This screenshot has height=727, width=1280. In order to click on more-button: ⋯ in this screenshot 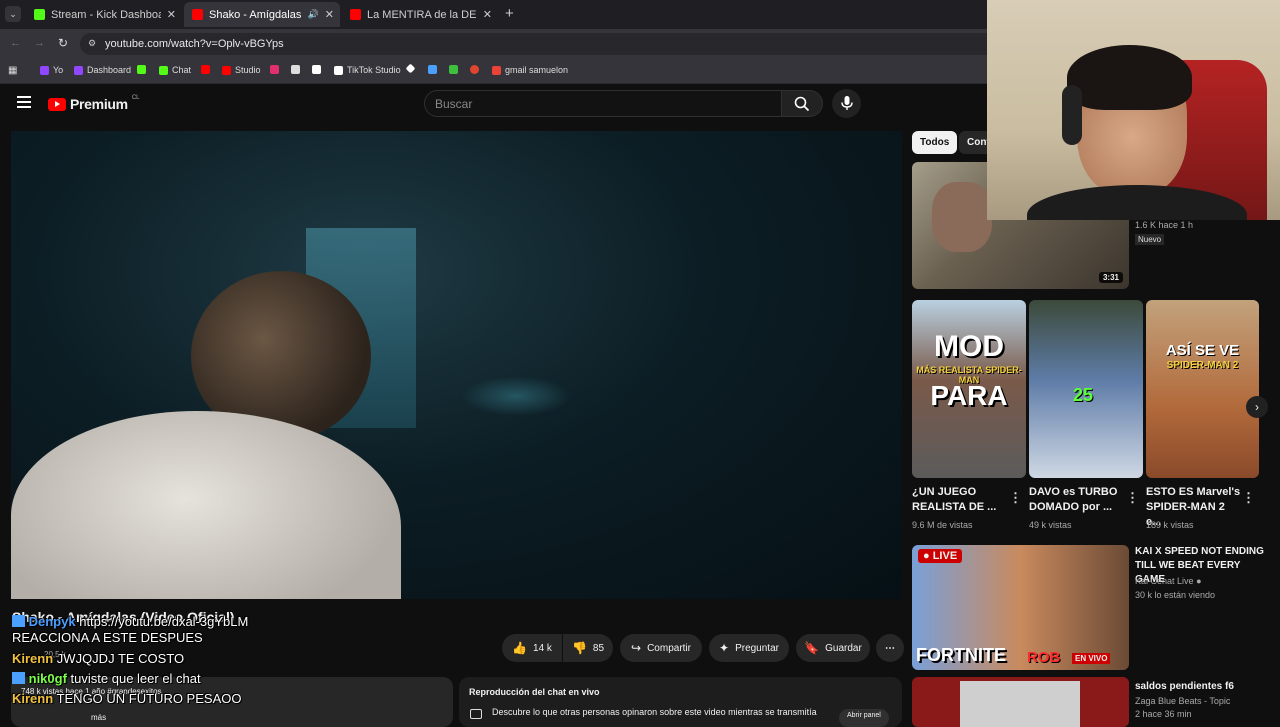, I will do `click(890, 648)`.